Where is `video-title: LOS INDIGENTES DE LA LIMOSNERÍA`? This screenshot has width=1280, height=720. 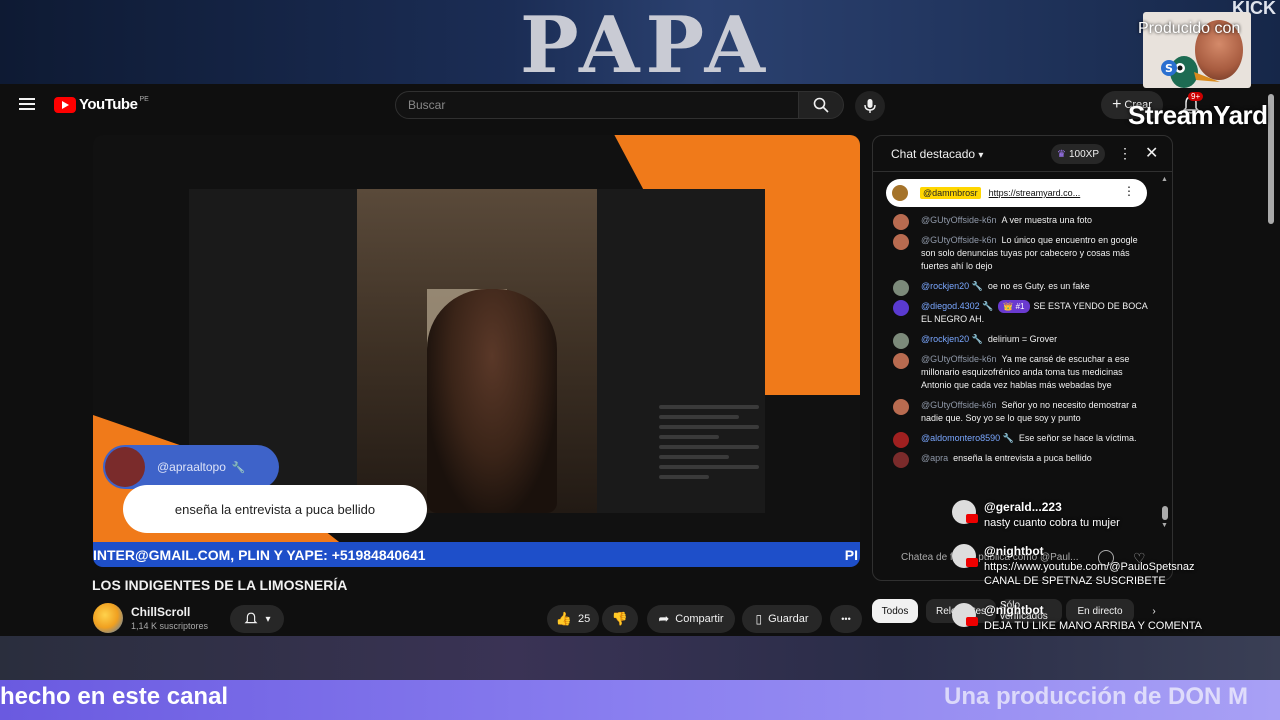 video-title: LOS INDIGENTES DE LA LIMOSNERÍA is located at coordinates (220, 585).